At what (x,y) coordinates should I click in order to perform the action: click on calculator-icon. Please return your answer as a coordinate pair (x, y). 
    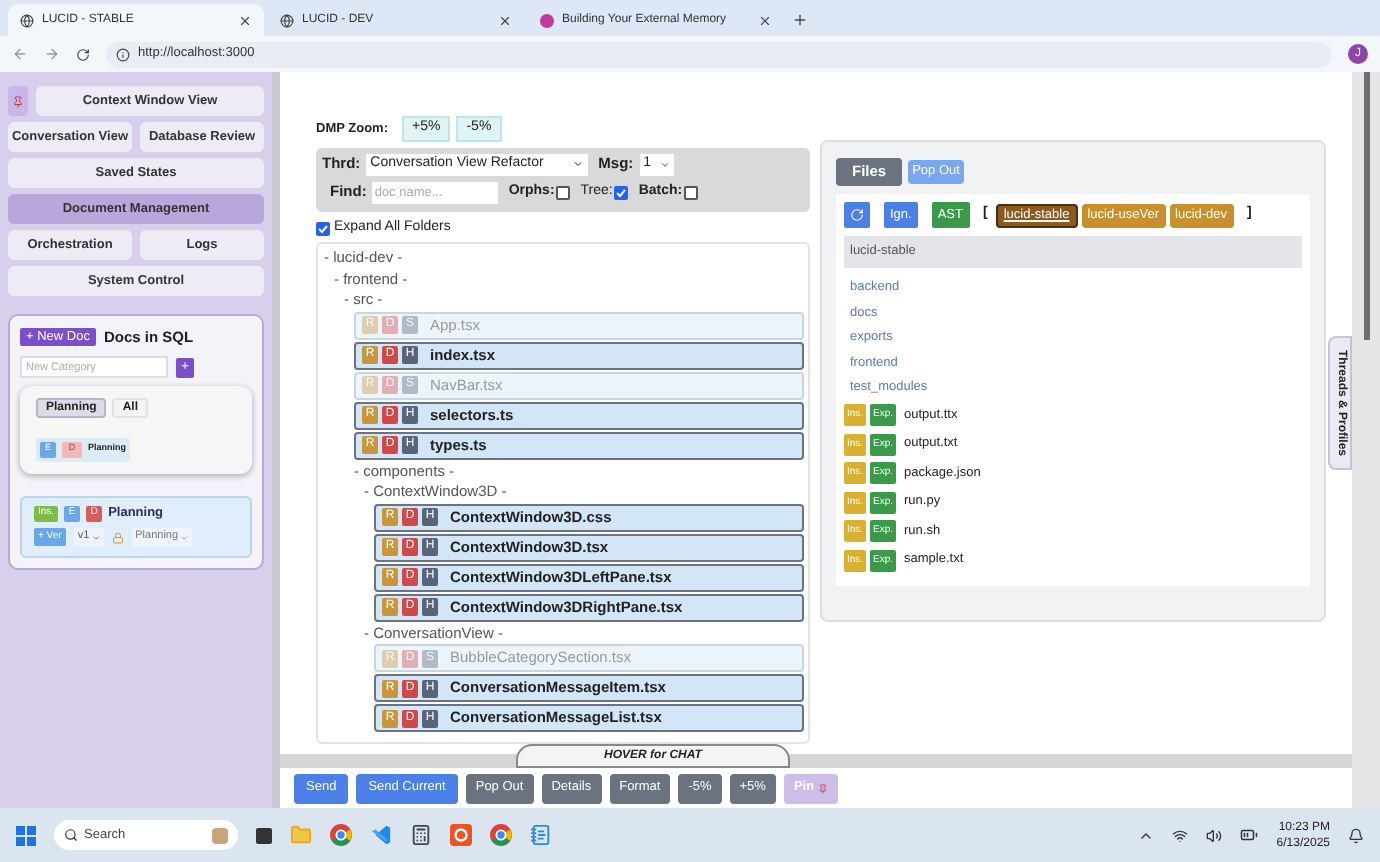
    Looking at the image, I should click on (421, 835).